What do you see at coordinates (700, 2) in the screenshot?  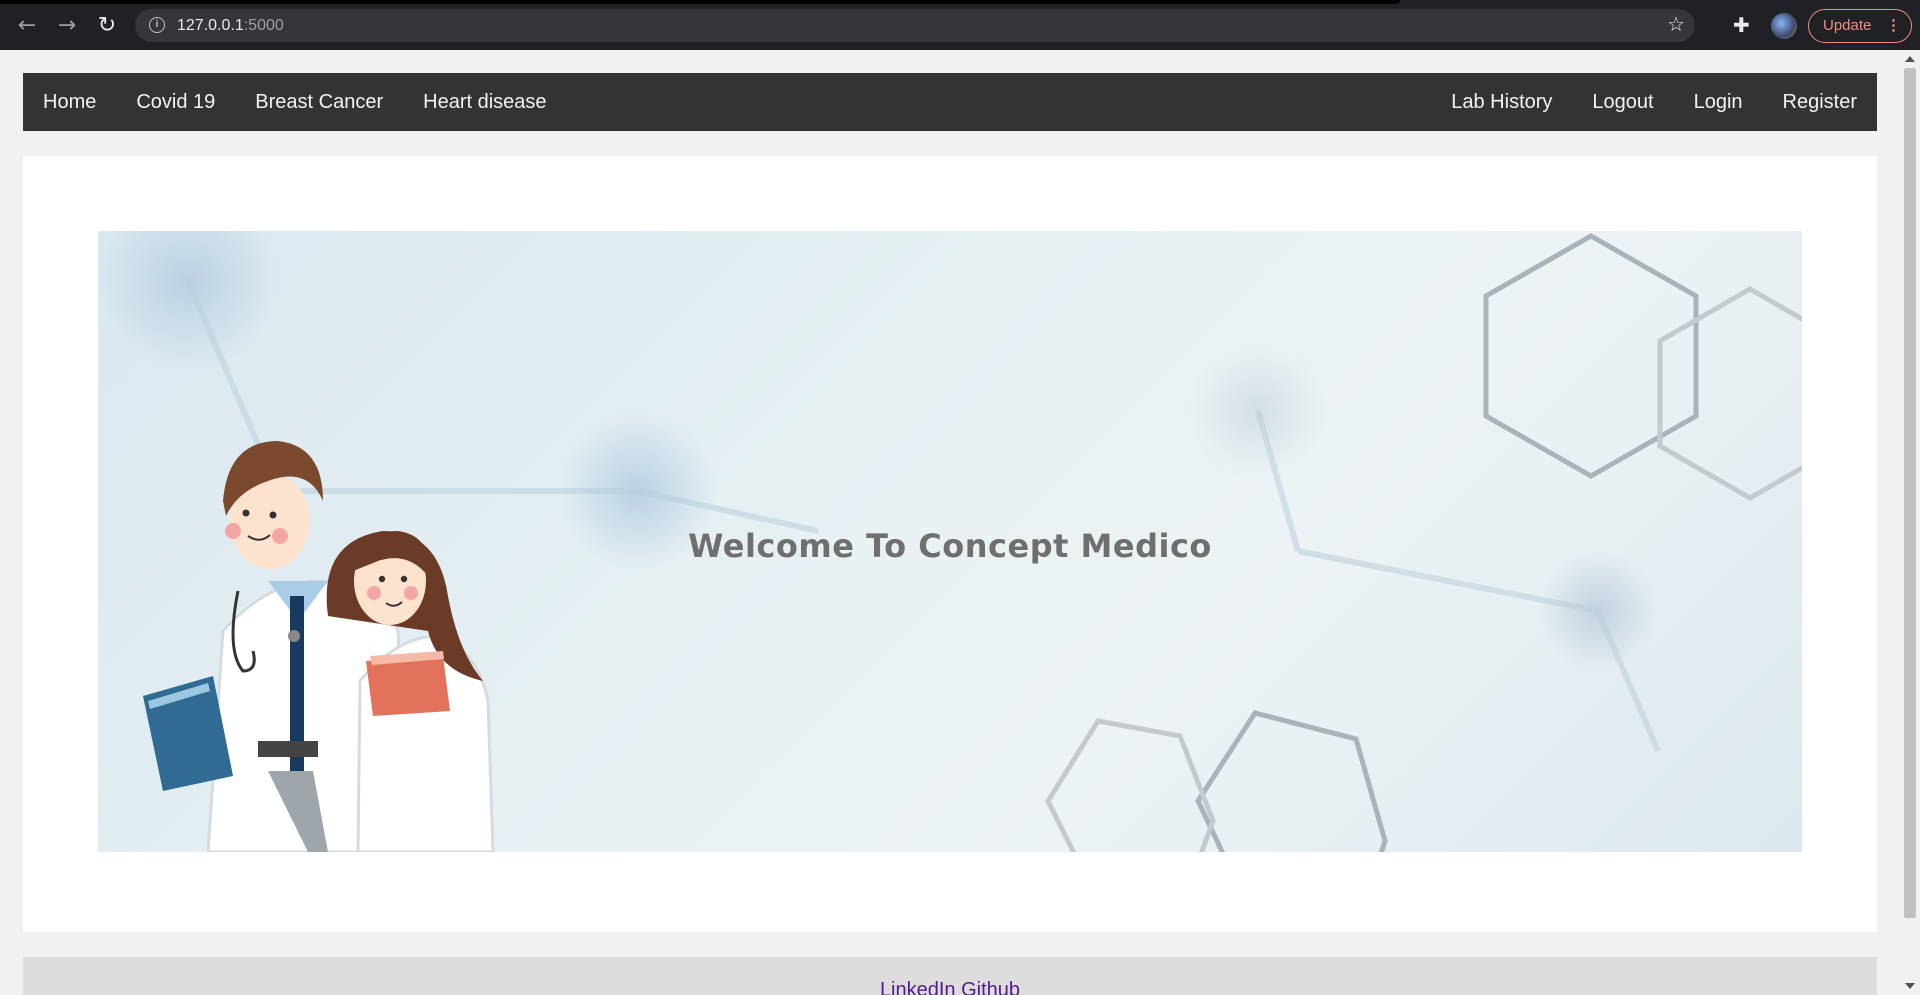 I see `tab-strip` at bounding box center [700, 2].